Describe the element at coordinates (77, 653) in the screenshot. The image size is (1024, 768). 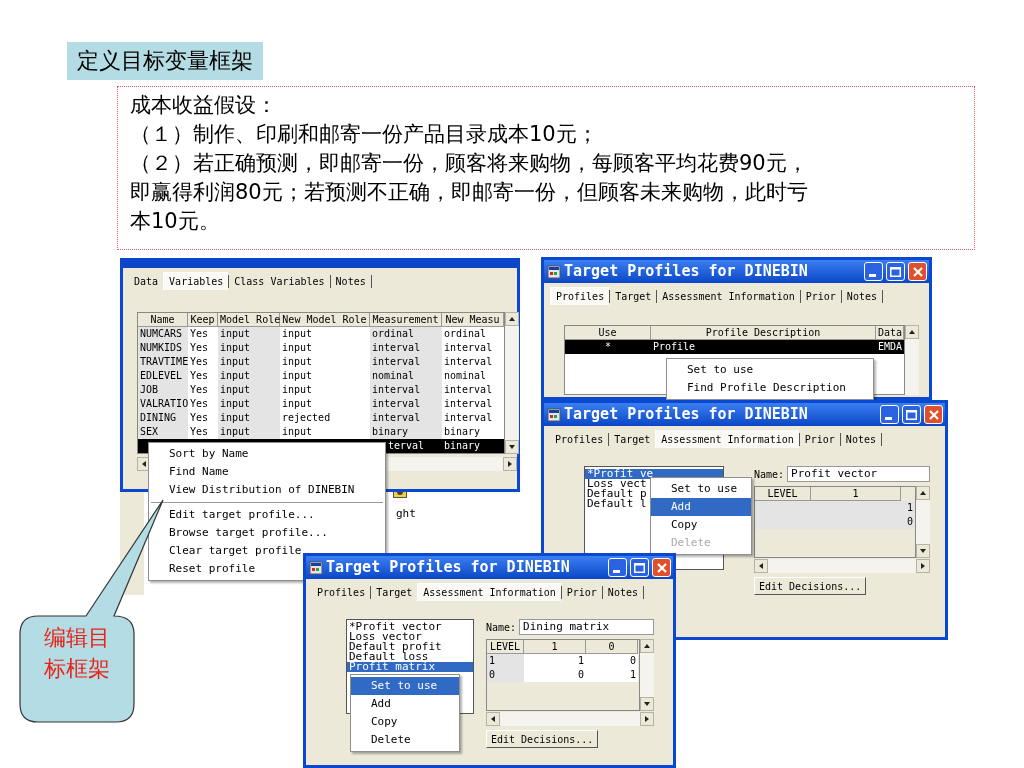
I see `callout-text: 编辑目标框架` at that location.